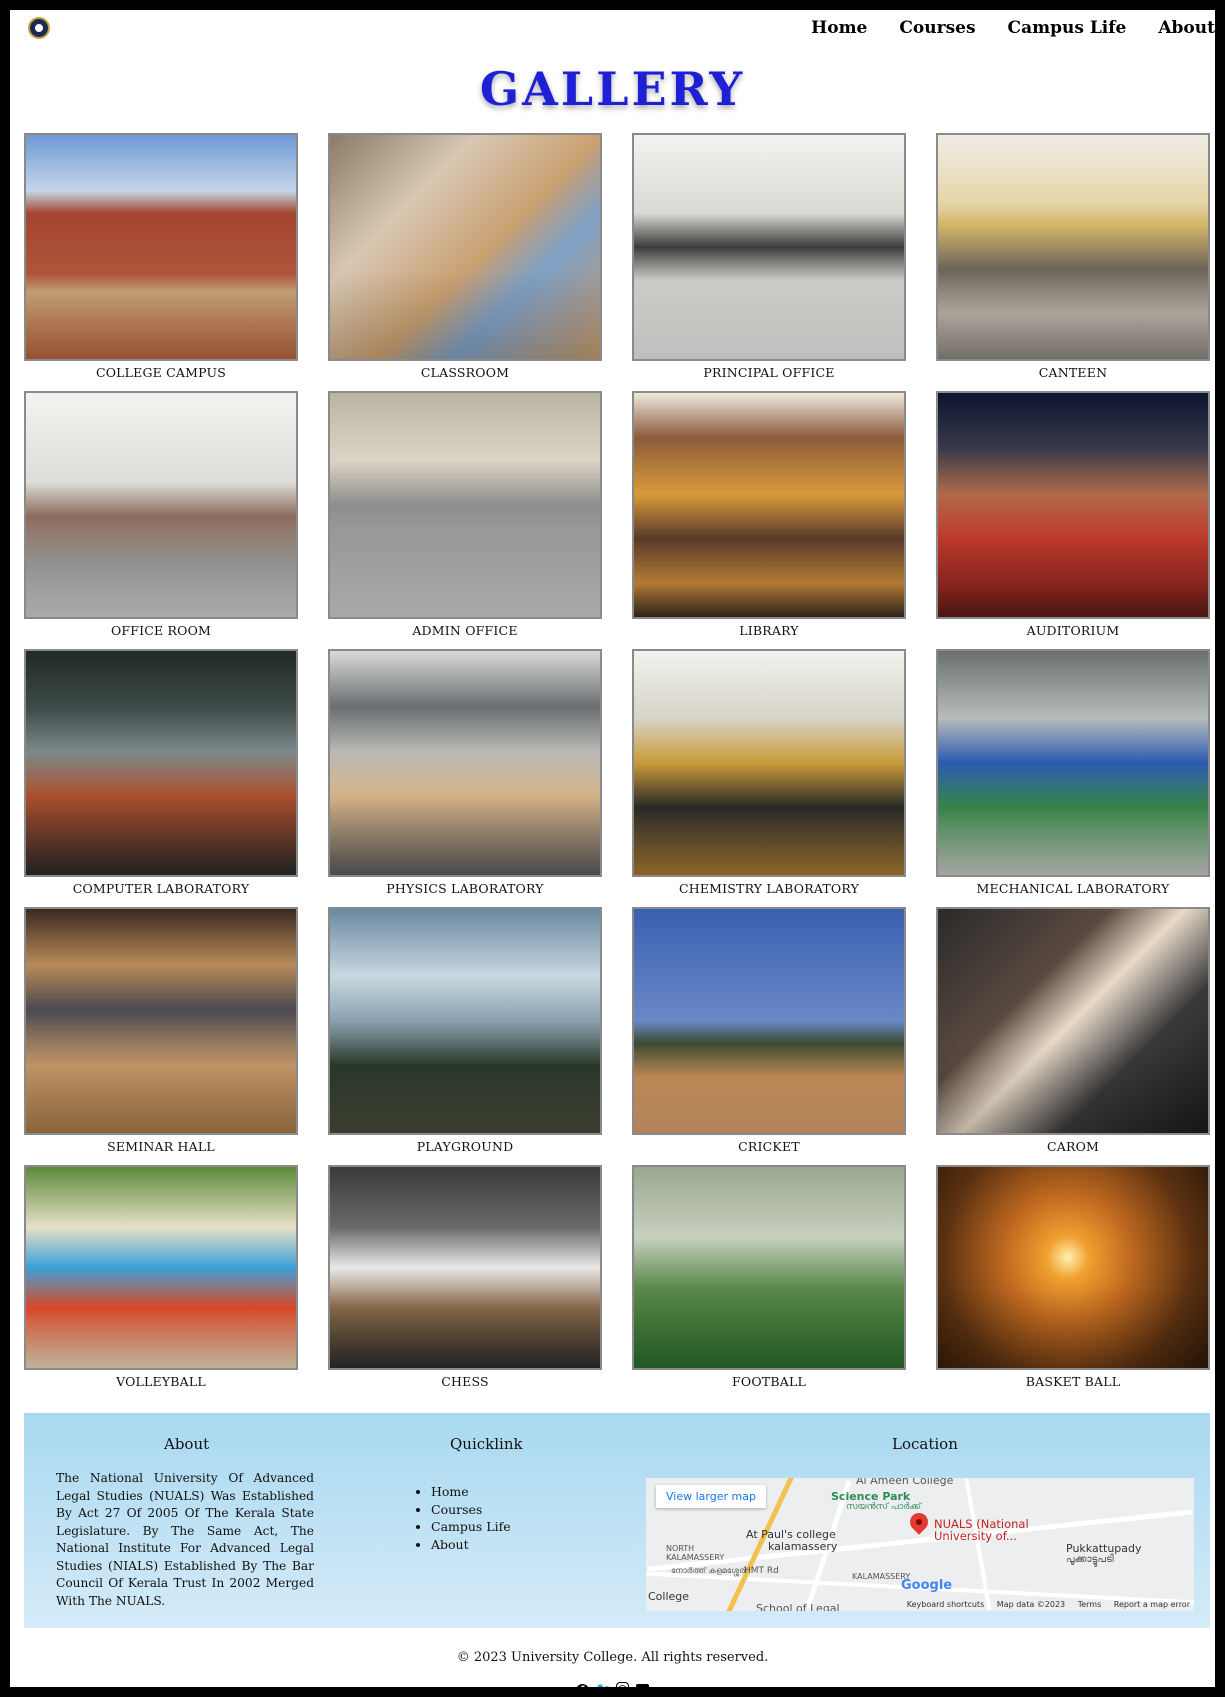 This screenshot has width=1225, height=1697. Describe the element at coordinates (927, 1585) in the screenshot. I see `google-logo: Google` at that location.